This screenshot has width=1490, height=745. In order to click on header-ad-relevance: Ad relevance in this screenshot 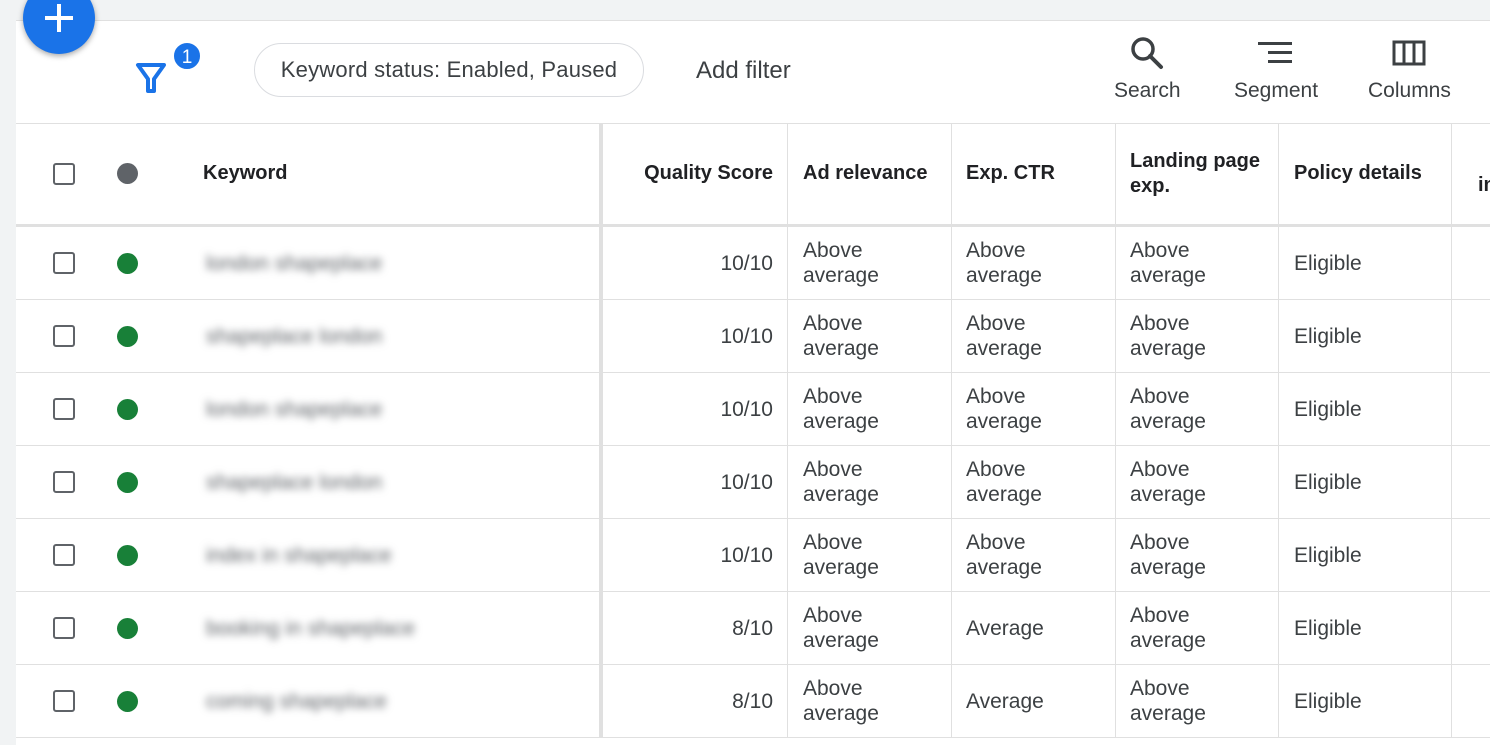, I will do `click(865, 173)`.